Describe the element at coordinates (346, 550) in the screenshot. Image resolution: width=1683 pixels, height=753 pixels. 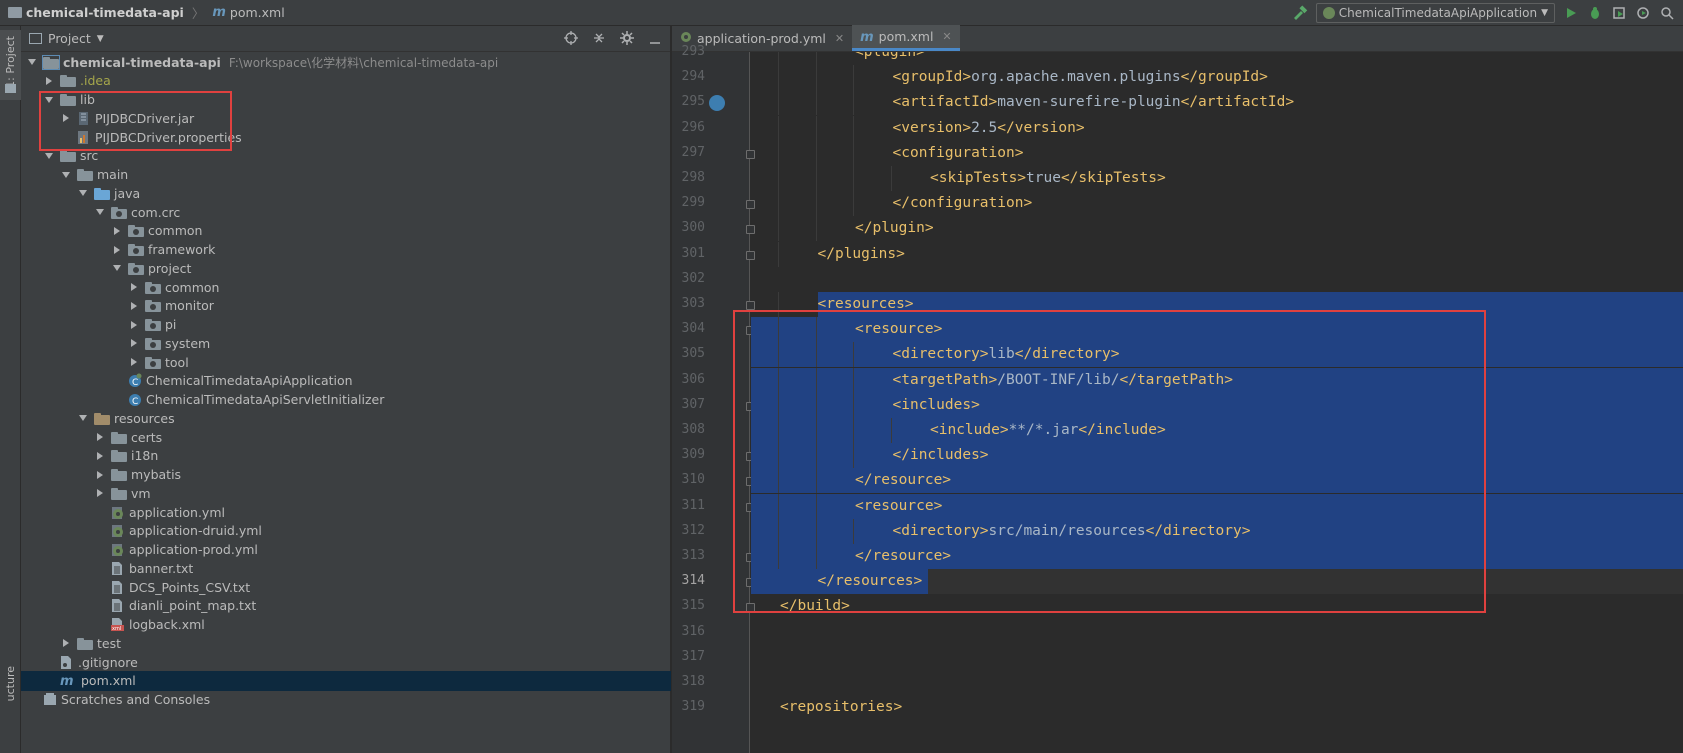
I see `tree-item: application-prod.yml` at that location.